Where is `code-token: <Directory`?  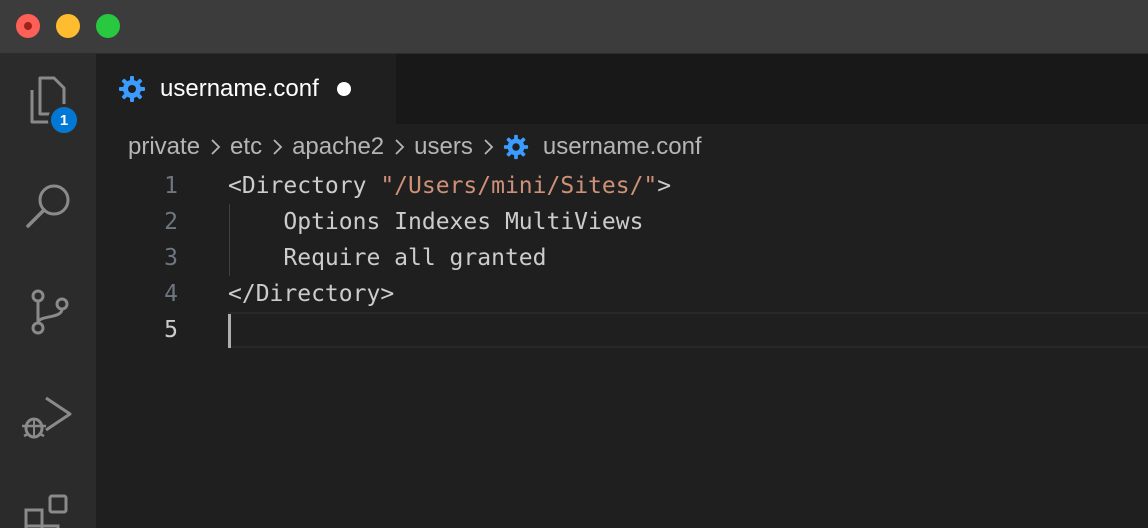
code-token: <Directory is located at coordinates (304, 186).